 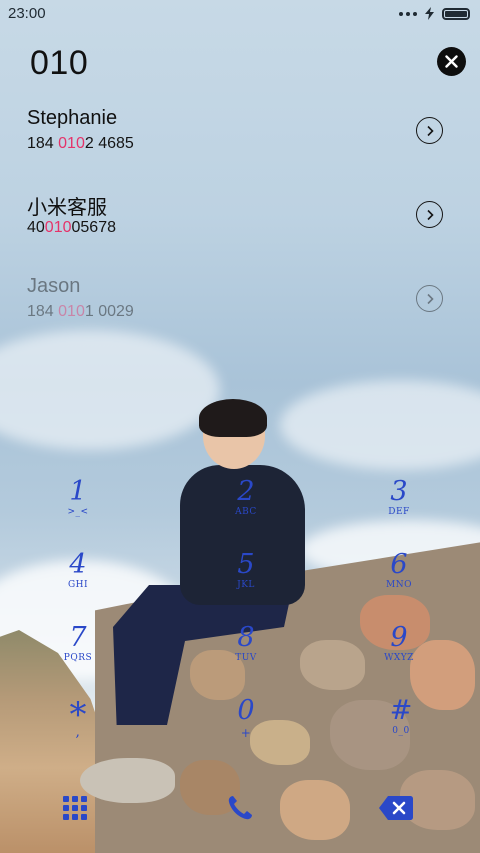 I want to click on contact-name: 小米客服, so click(x=67, y=208).